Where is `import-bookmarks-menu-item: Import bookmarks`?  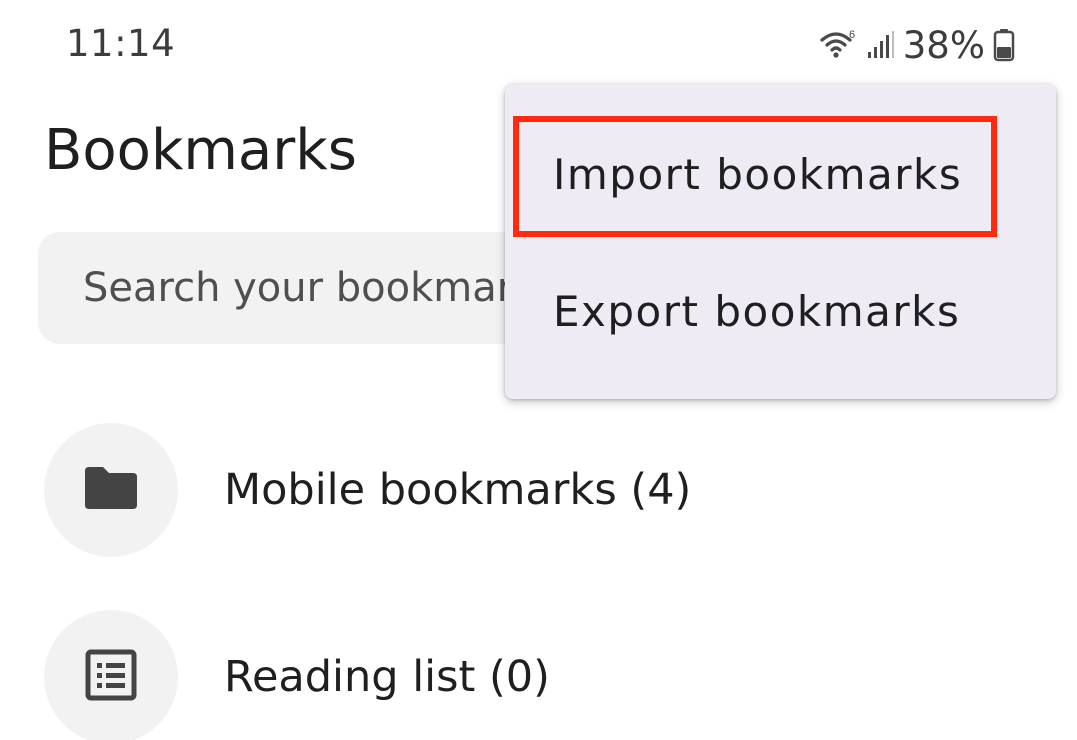
import-bookmarks-menu-item: Import bookmarks is located at coordinates (780, 174).